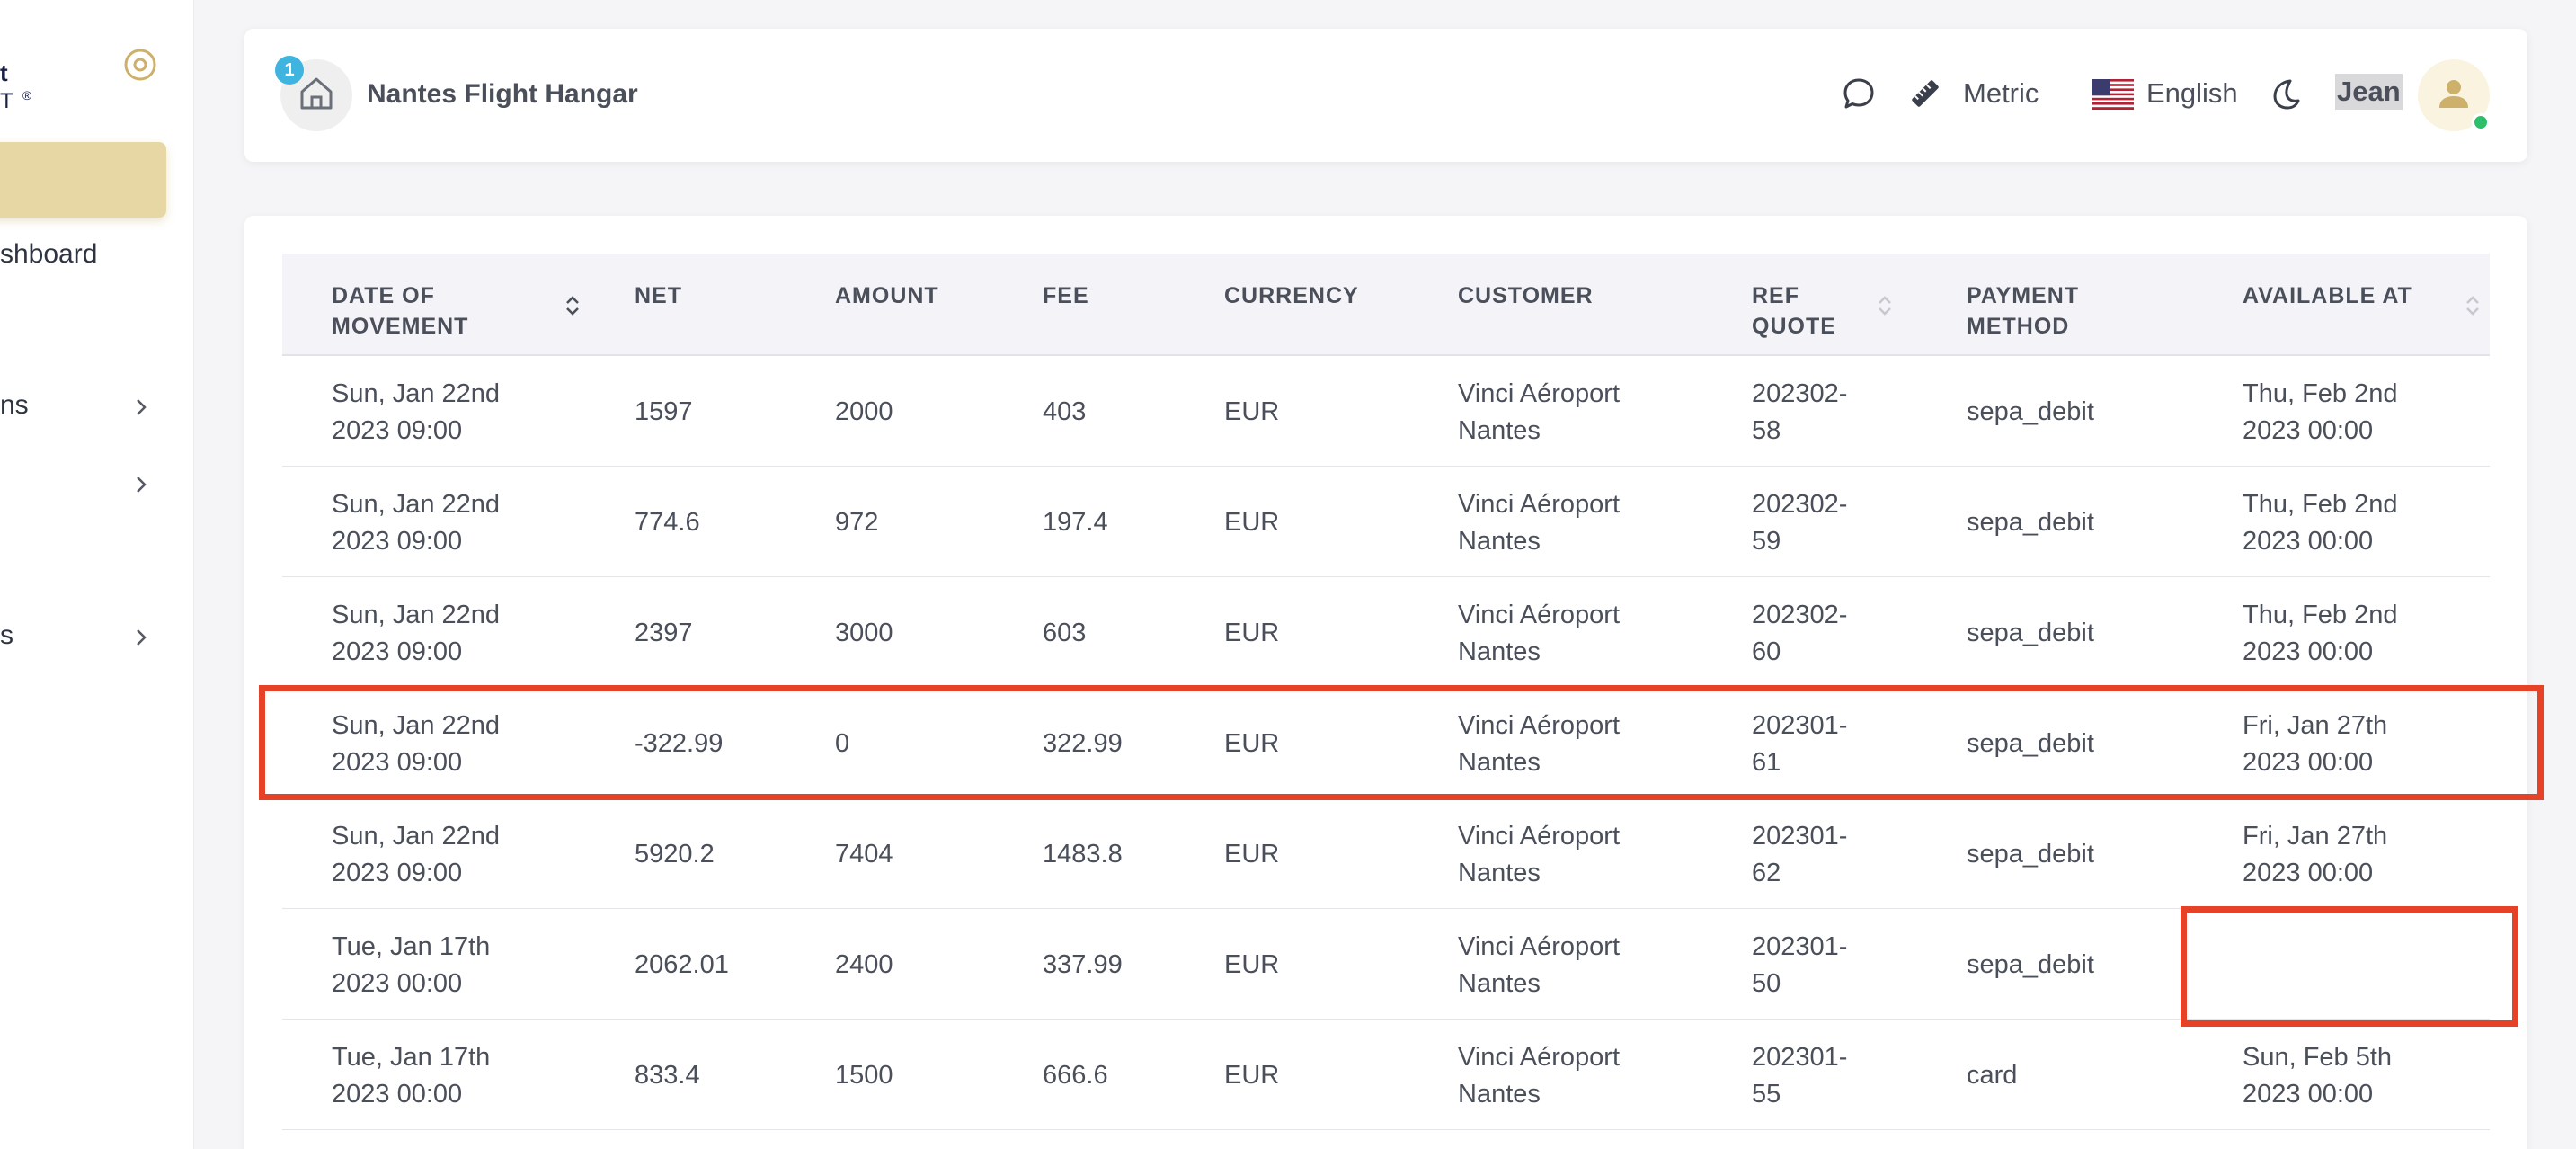 This screenshot has width=2576, height=1149. I want to click on moon-icon, so click(2285, 93).